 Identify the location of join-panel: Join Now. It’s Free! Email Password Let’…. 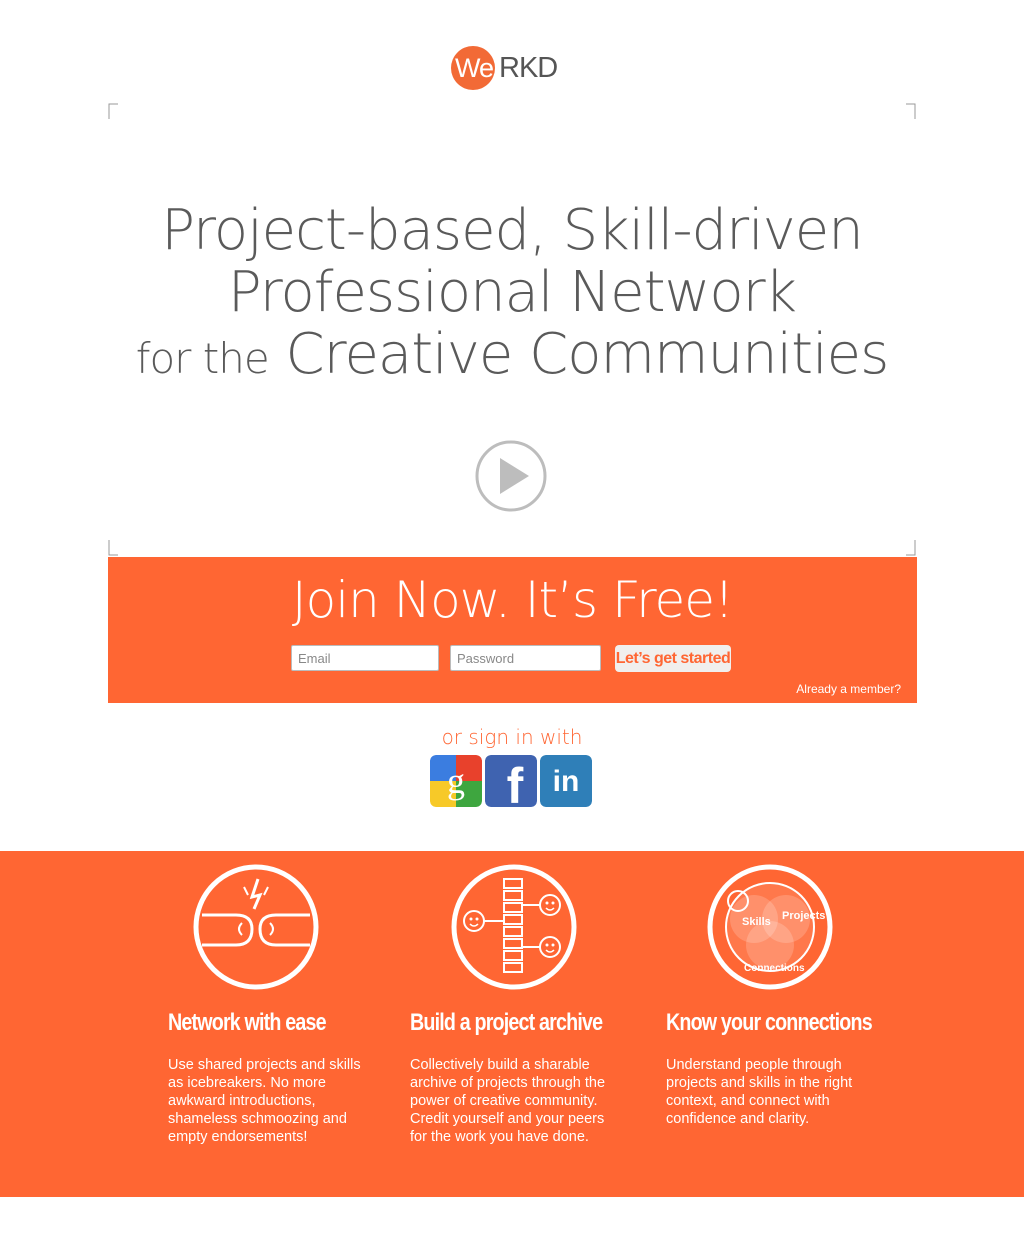
(512, 630).